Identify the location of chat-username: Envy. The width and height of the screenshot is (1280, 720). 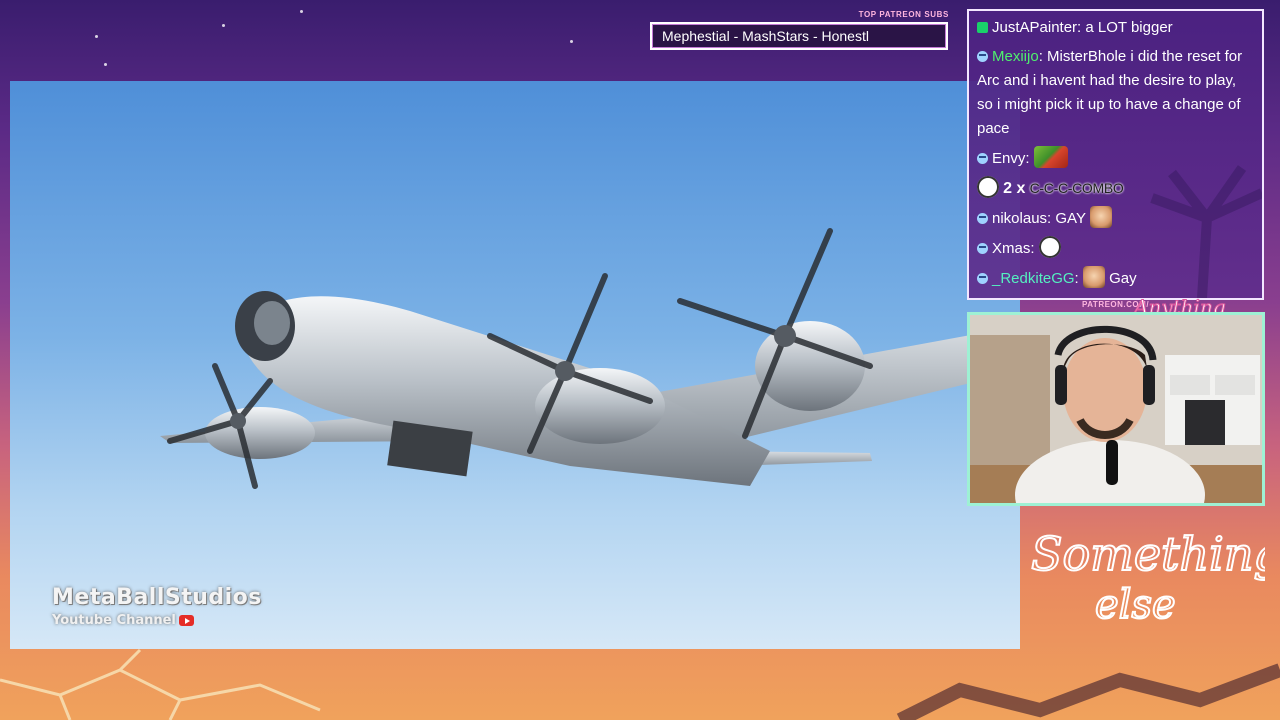
(1008, 158).